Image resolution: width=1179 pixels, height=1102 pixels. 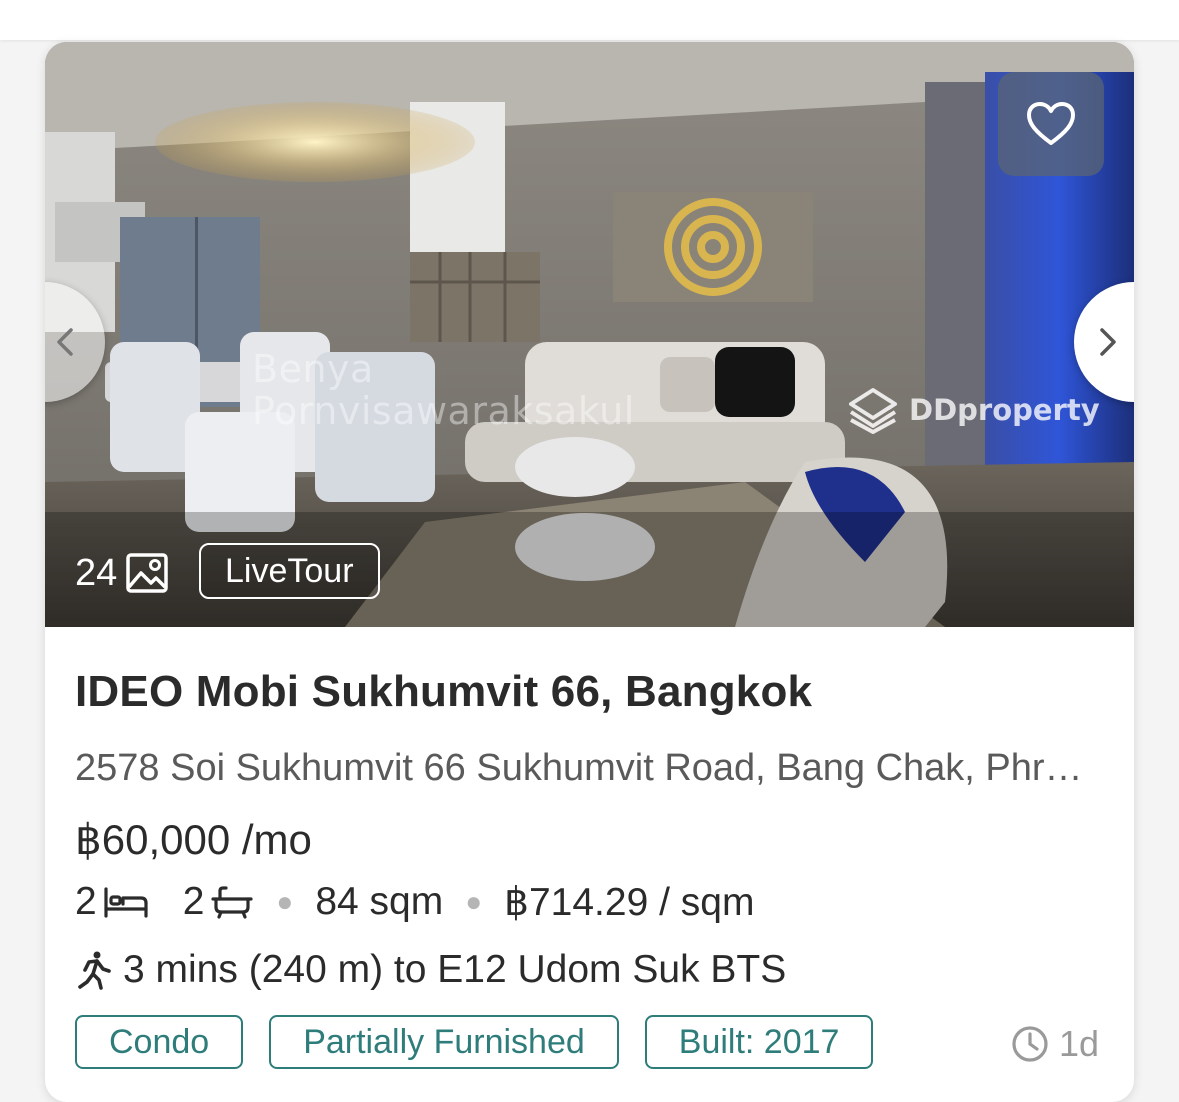 What do you see at coordinates (193, 839) in the screenshot?
I see `listing-price: ฿60,000 /mo` at bounding box center [193, 839].